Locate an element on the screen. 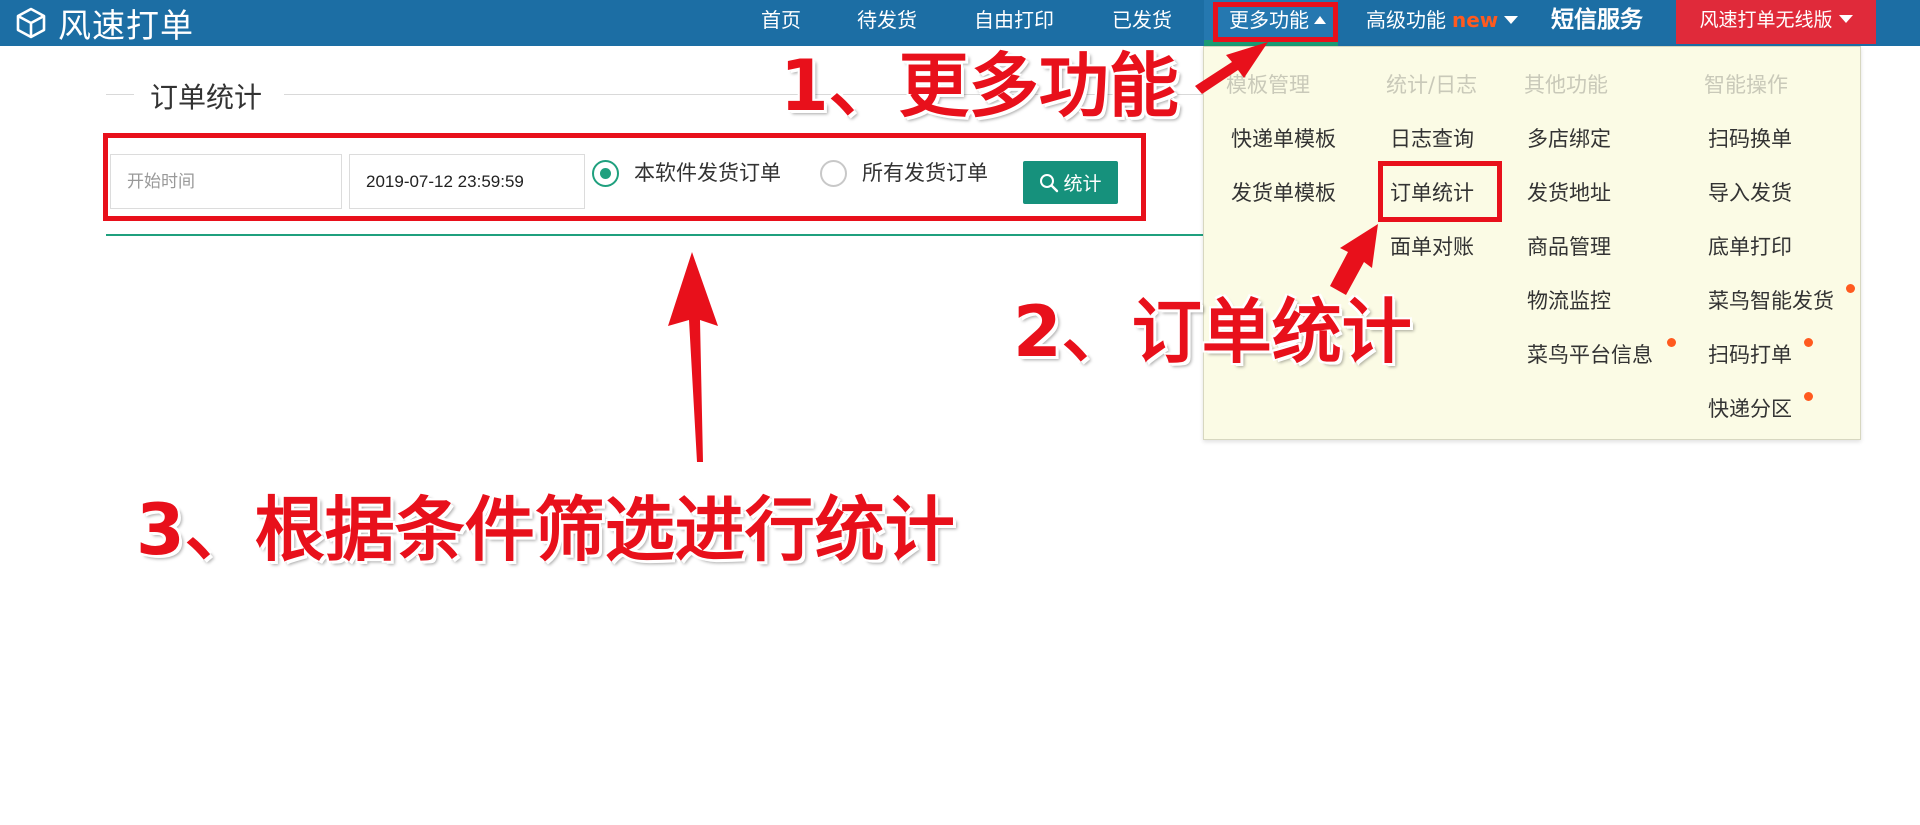 The height and width of the screenshot is (825, 1920). highlight-box-filters is located at coordinates (624, 177).